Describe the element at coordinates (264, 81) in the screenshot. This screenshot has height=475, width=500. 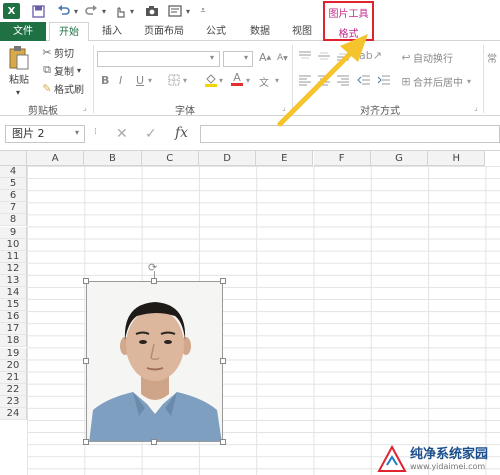
I see `phonetic-button: 文` at that location.